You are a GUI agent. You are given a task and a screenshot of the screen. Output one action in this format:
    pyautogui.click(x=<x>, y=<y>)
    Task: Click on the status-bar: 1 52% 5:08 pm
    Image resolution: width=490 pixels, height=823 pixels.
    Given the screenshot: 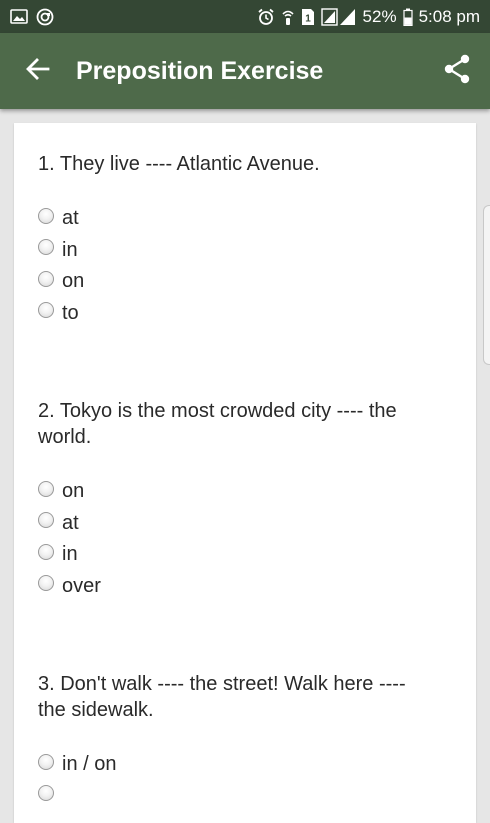 What is the action you would take?
    pyautogui.click(x=245, y=16)
    